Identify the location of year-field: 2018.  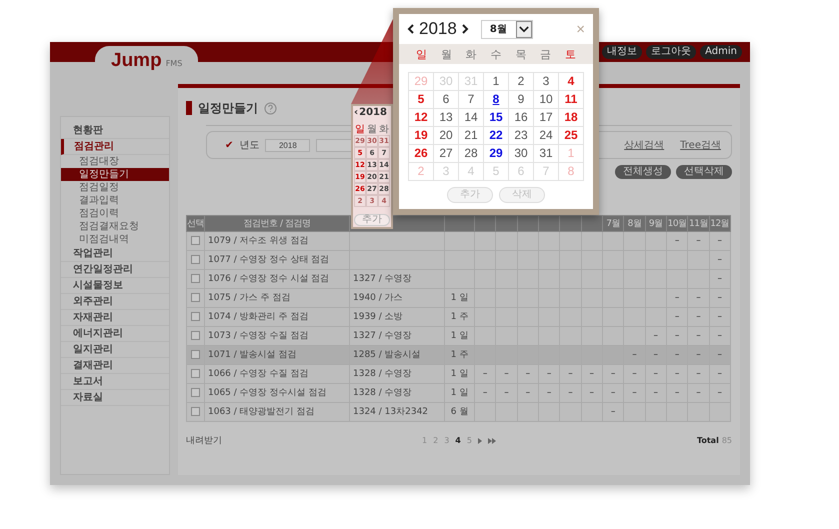
(287, 145).